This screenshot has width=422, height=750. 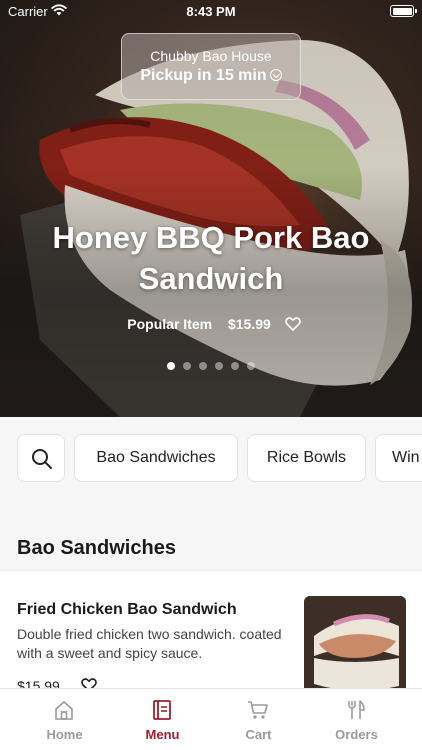 I want to click on store-pickup-selector: Chubby Bao House Pickup in 15 min, so click(x=211, y=66).